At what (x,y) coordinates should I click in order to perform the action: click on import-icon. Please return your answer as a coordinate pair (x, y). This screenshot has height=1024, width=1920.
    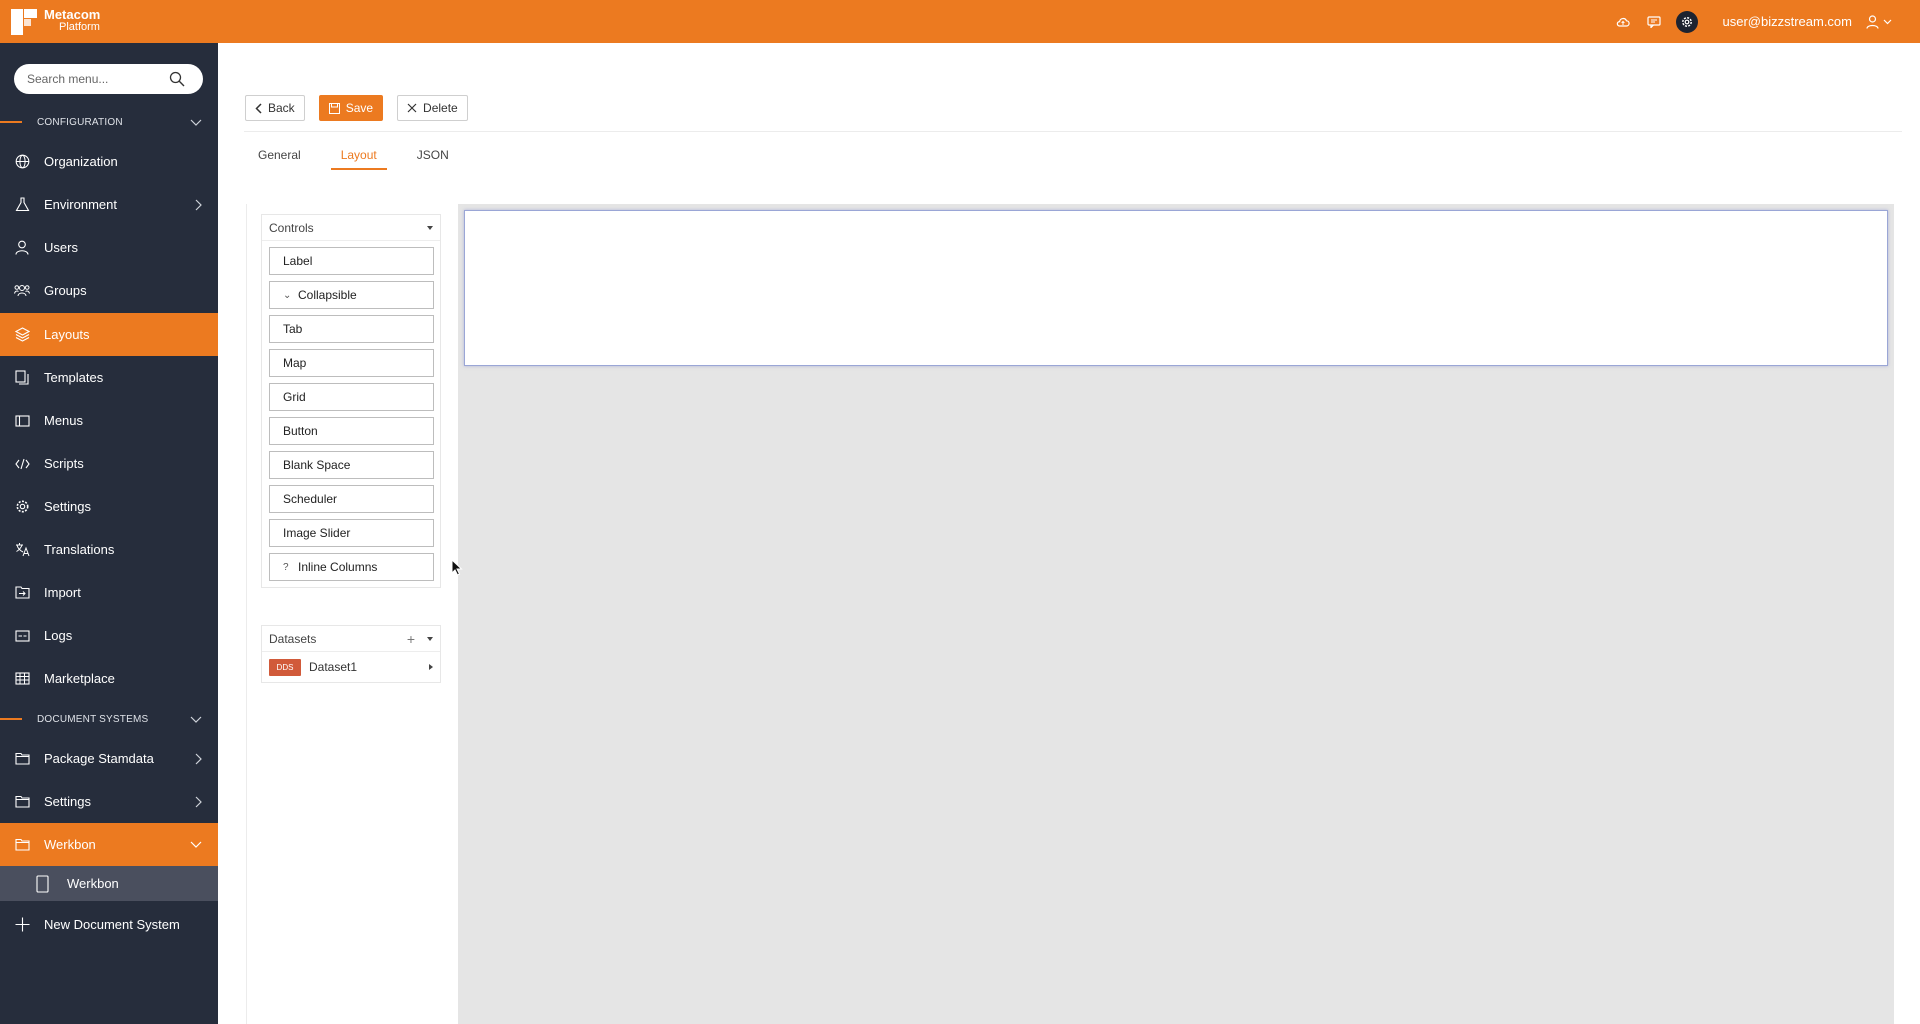
    Looking at the image, I should click on (22, 593).